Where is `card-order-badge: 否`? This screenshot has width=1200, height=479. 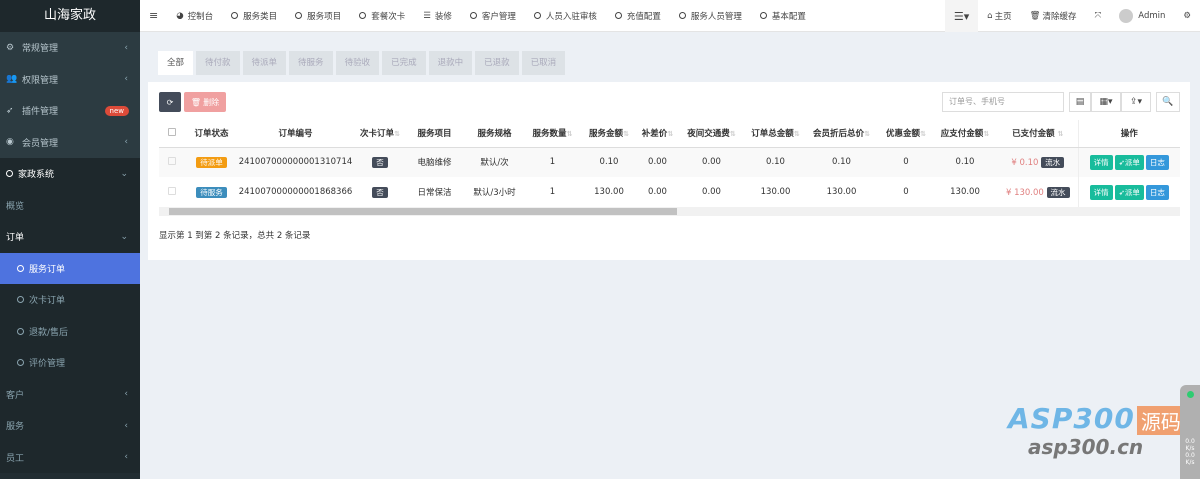 card-order-badge: 否 is located at coordinates (380, 192).